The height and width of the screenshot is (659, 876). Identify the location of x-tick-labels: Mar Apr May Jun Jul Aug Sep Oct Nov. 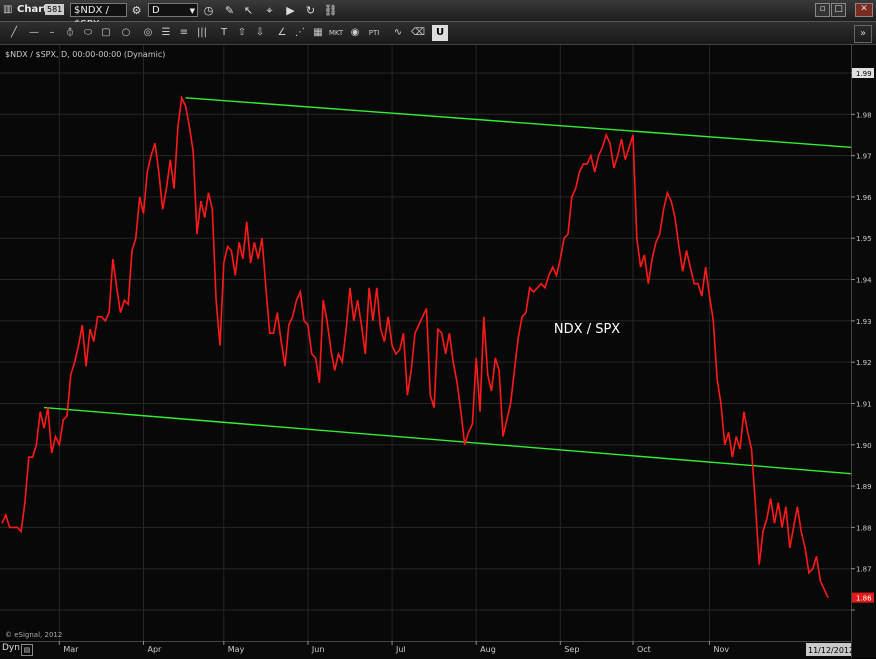
(393, 647).